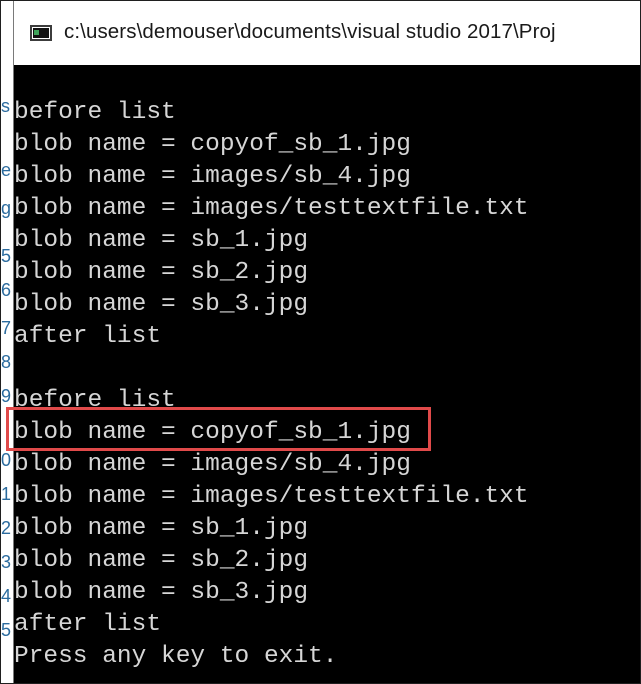  Describe the element at coordinates (6, 208) in the screenshot. I see `editor-glyph: g` at that location.